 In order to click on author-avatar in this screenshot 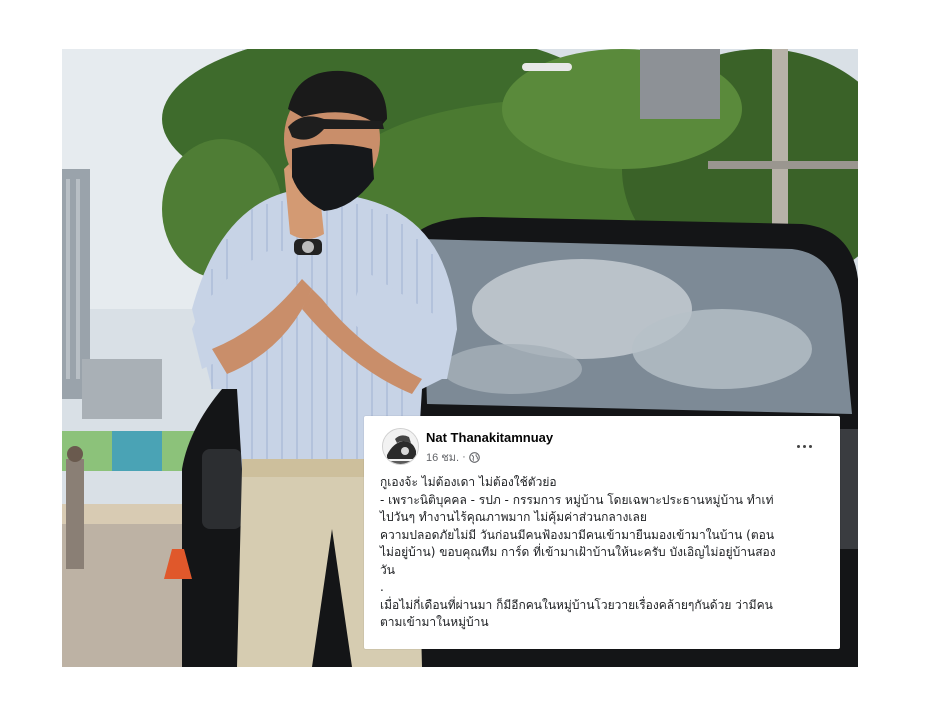, I will do `click(400, 446)`.